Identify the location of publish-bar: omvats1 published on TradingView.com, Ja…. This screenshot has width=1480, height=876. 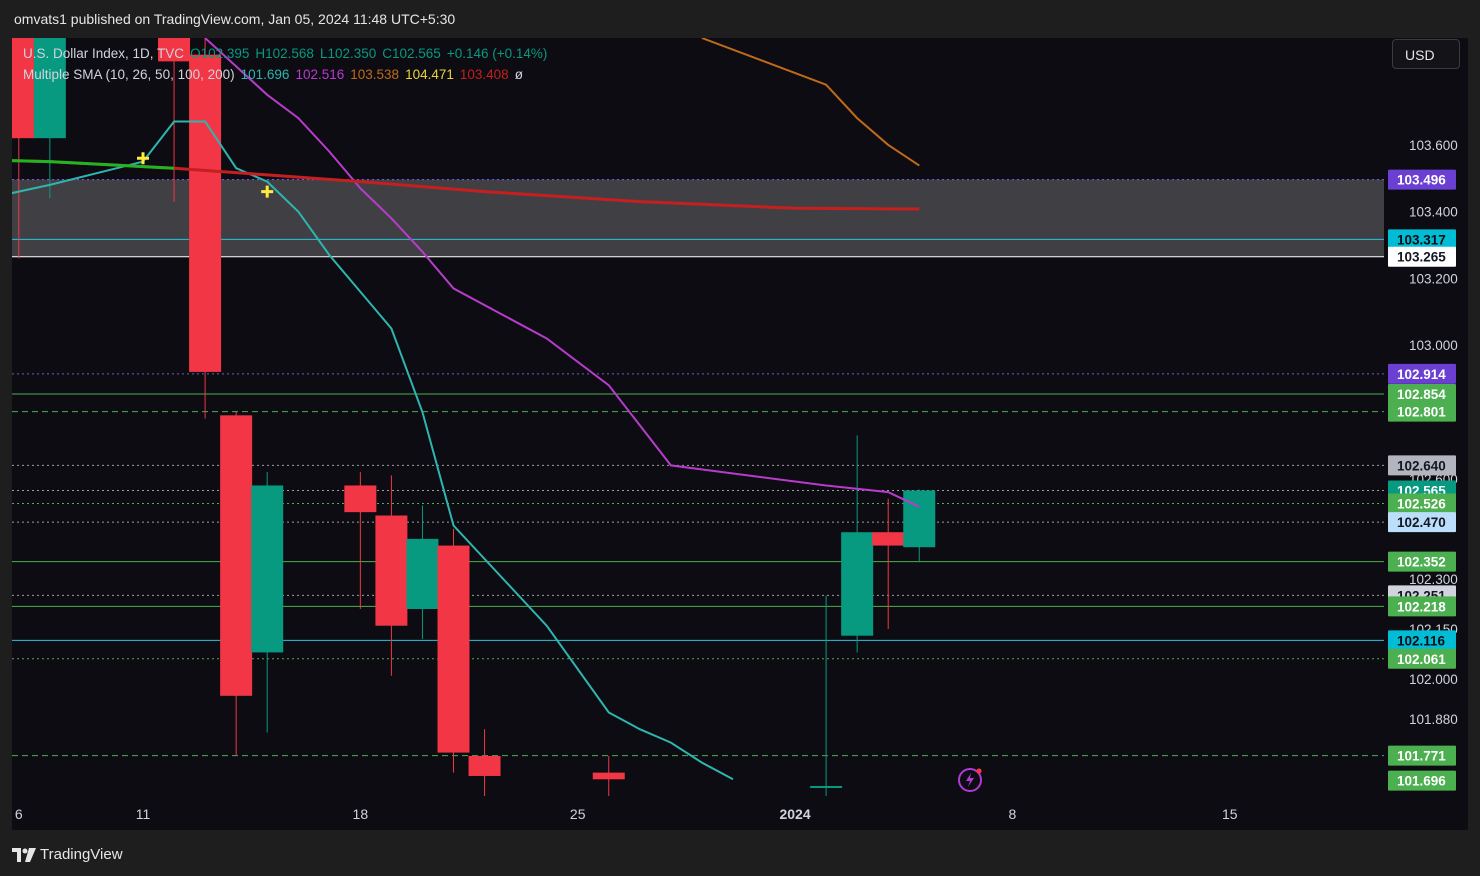
(740, 19).